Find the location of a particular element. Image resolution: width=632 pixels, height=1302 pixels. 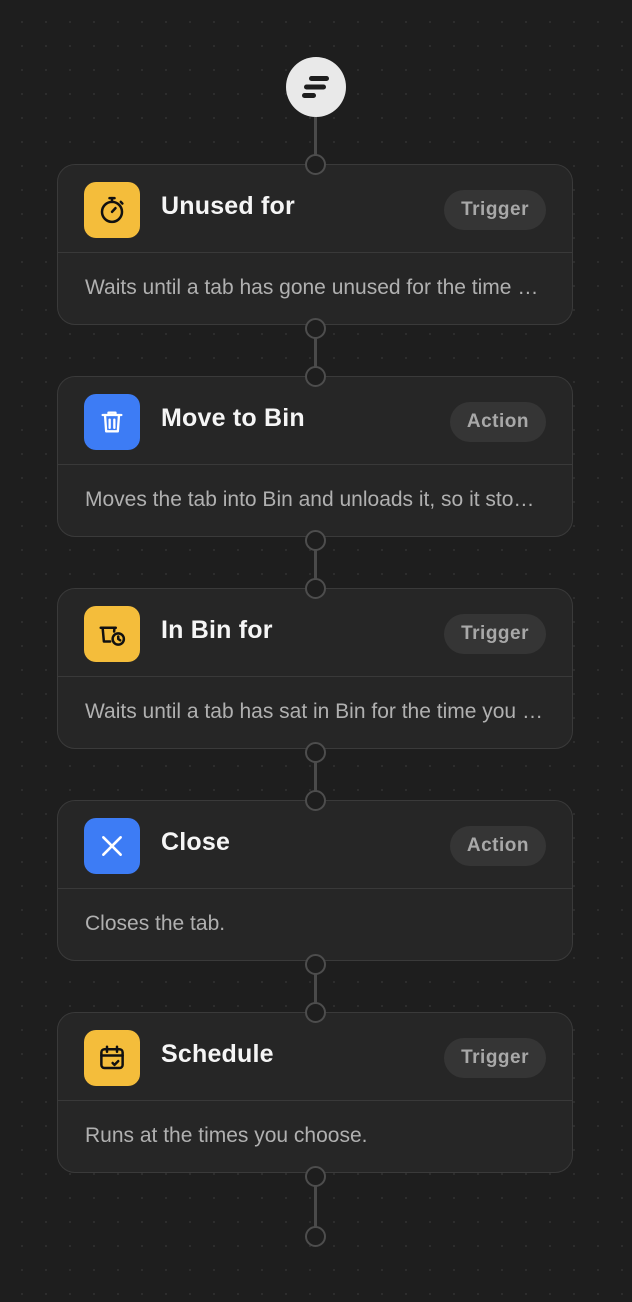

stopwatch-icon is located at coordinates (112, 210).